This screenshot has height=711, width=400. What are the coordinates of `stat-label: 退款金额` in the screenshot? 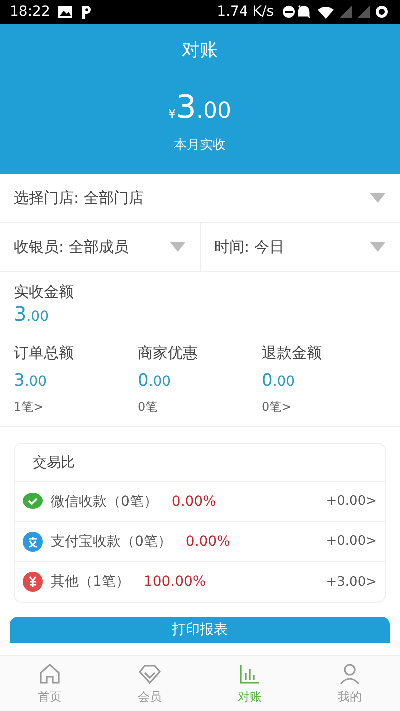 It's located at (292, 353).